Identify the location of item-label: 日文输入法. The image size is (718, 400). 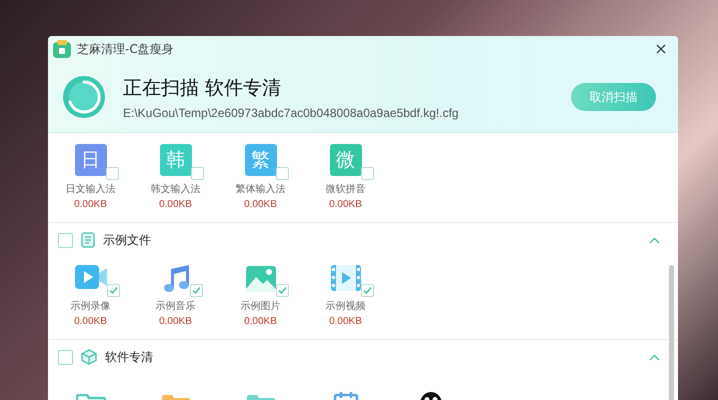
(91, 189).